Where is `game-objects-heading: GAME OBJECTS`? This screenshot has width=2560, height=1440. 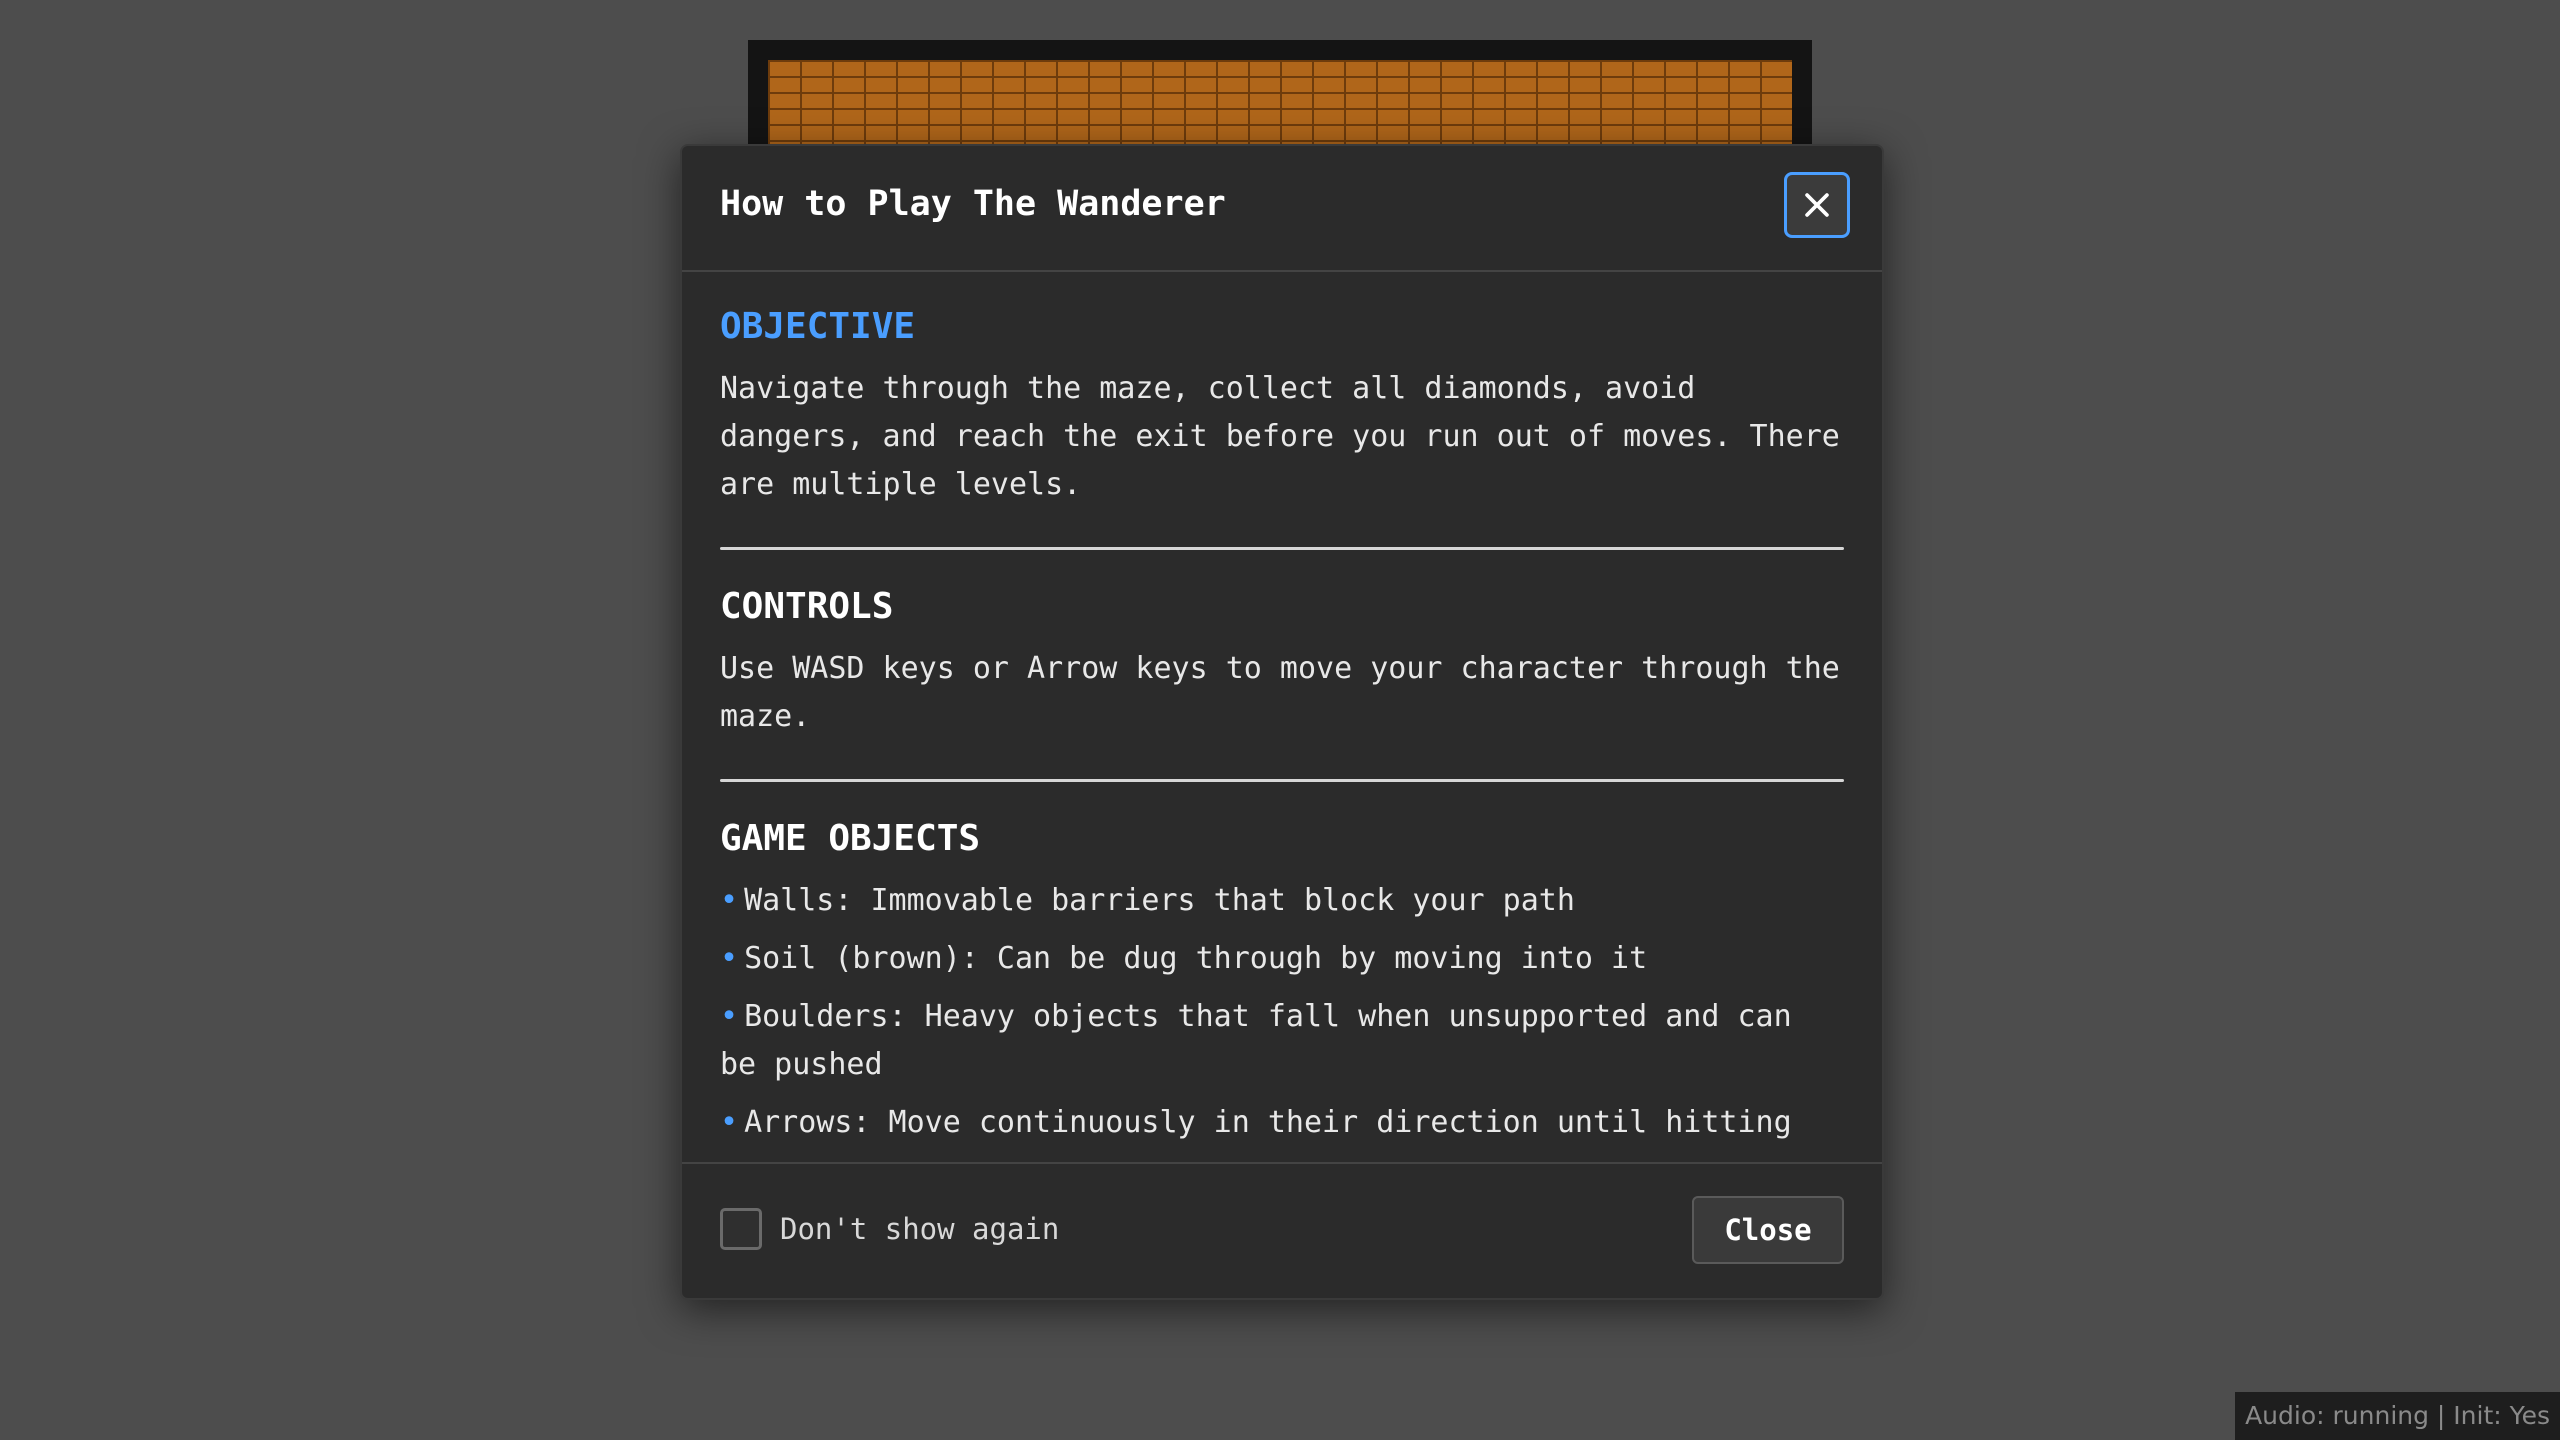
game-objects-heading: GAME OBJECTS is located at coordinates (850, 838).